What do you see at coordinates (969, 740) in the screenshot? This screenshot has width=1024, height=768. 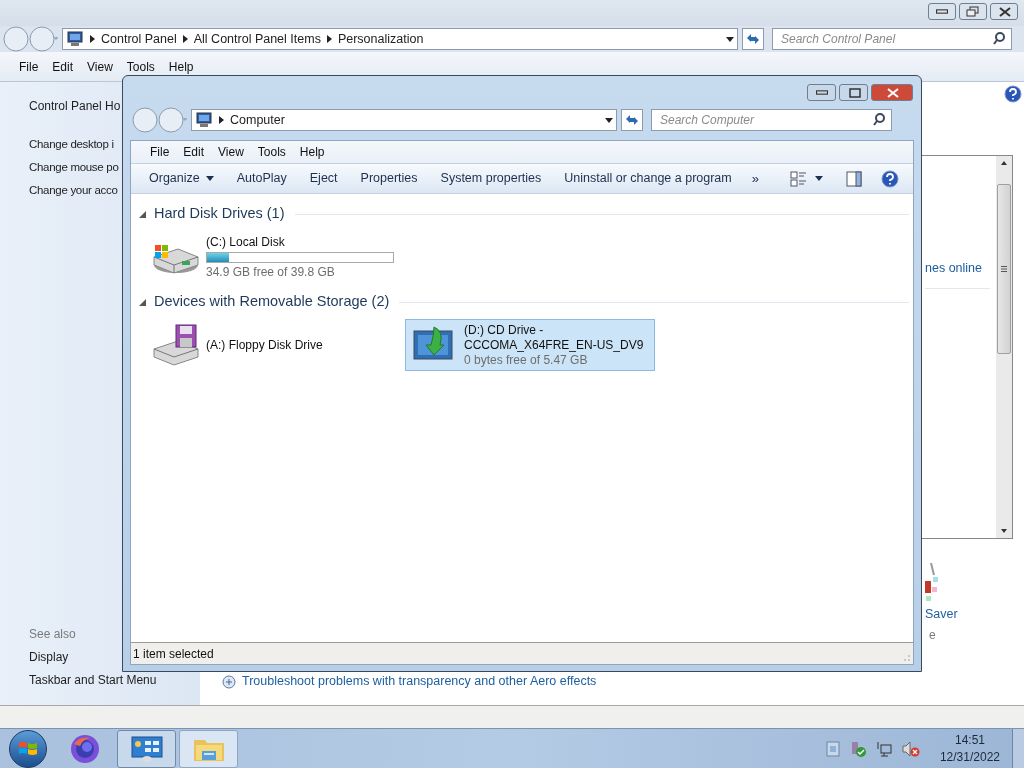 I see `clock-time: 14:51` at bounding box center [969, 740].